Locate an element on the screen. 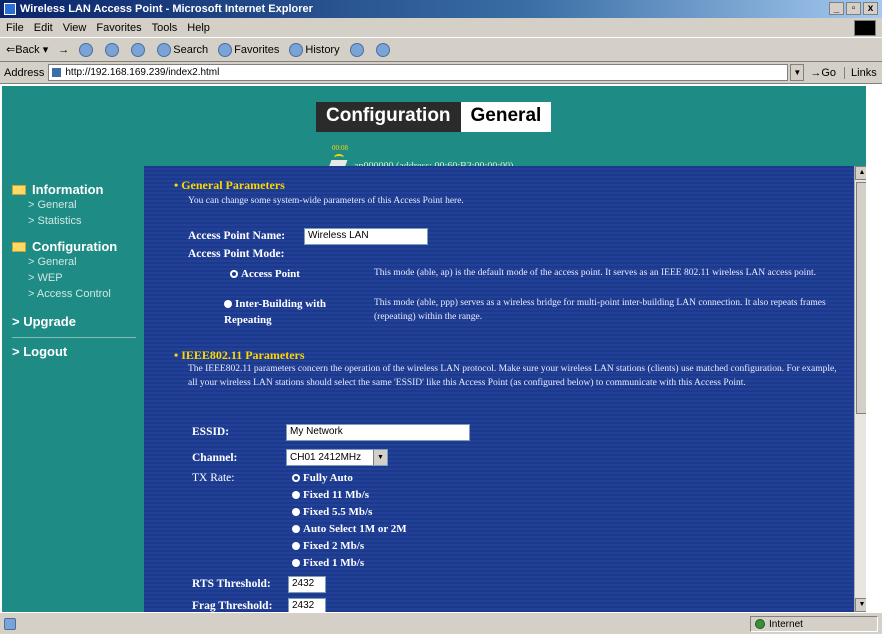 This screenshot has width=882, height=634. txrate-option-label: Fully Auto is located at coordinates (328, 478).